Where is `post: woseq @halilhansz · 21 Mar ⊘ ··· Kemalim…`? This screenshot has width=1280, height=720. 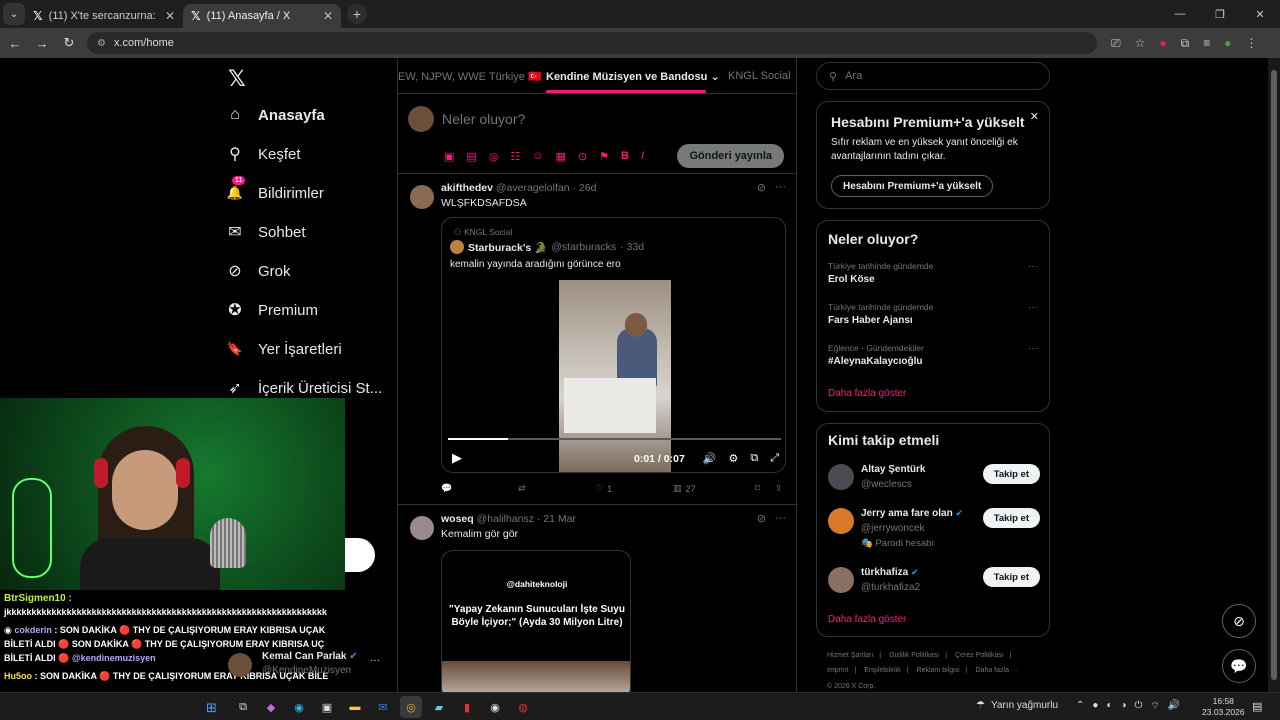
post: woseq @halilhansz · 21 Mar ⊘ ··· Kemalim… is located at coordinates (598, 599).